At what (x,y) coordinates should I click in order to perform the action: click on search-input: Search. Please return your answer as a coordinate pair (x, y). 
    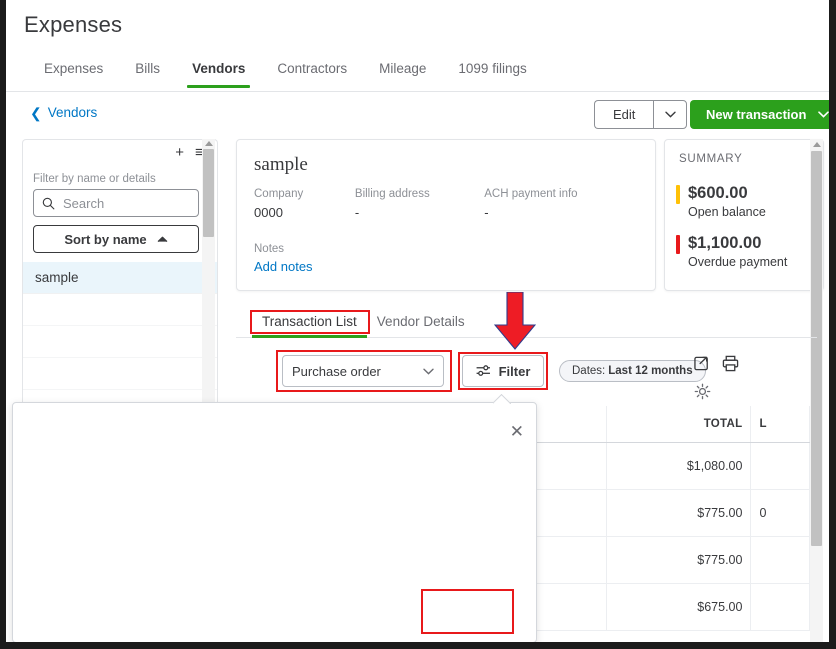
    Looking at the image, I should click on (116, 203).